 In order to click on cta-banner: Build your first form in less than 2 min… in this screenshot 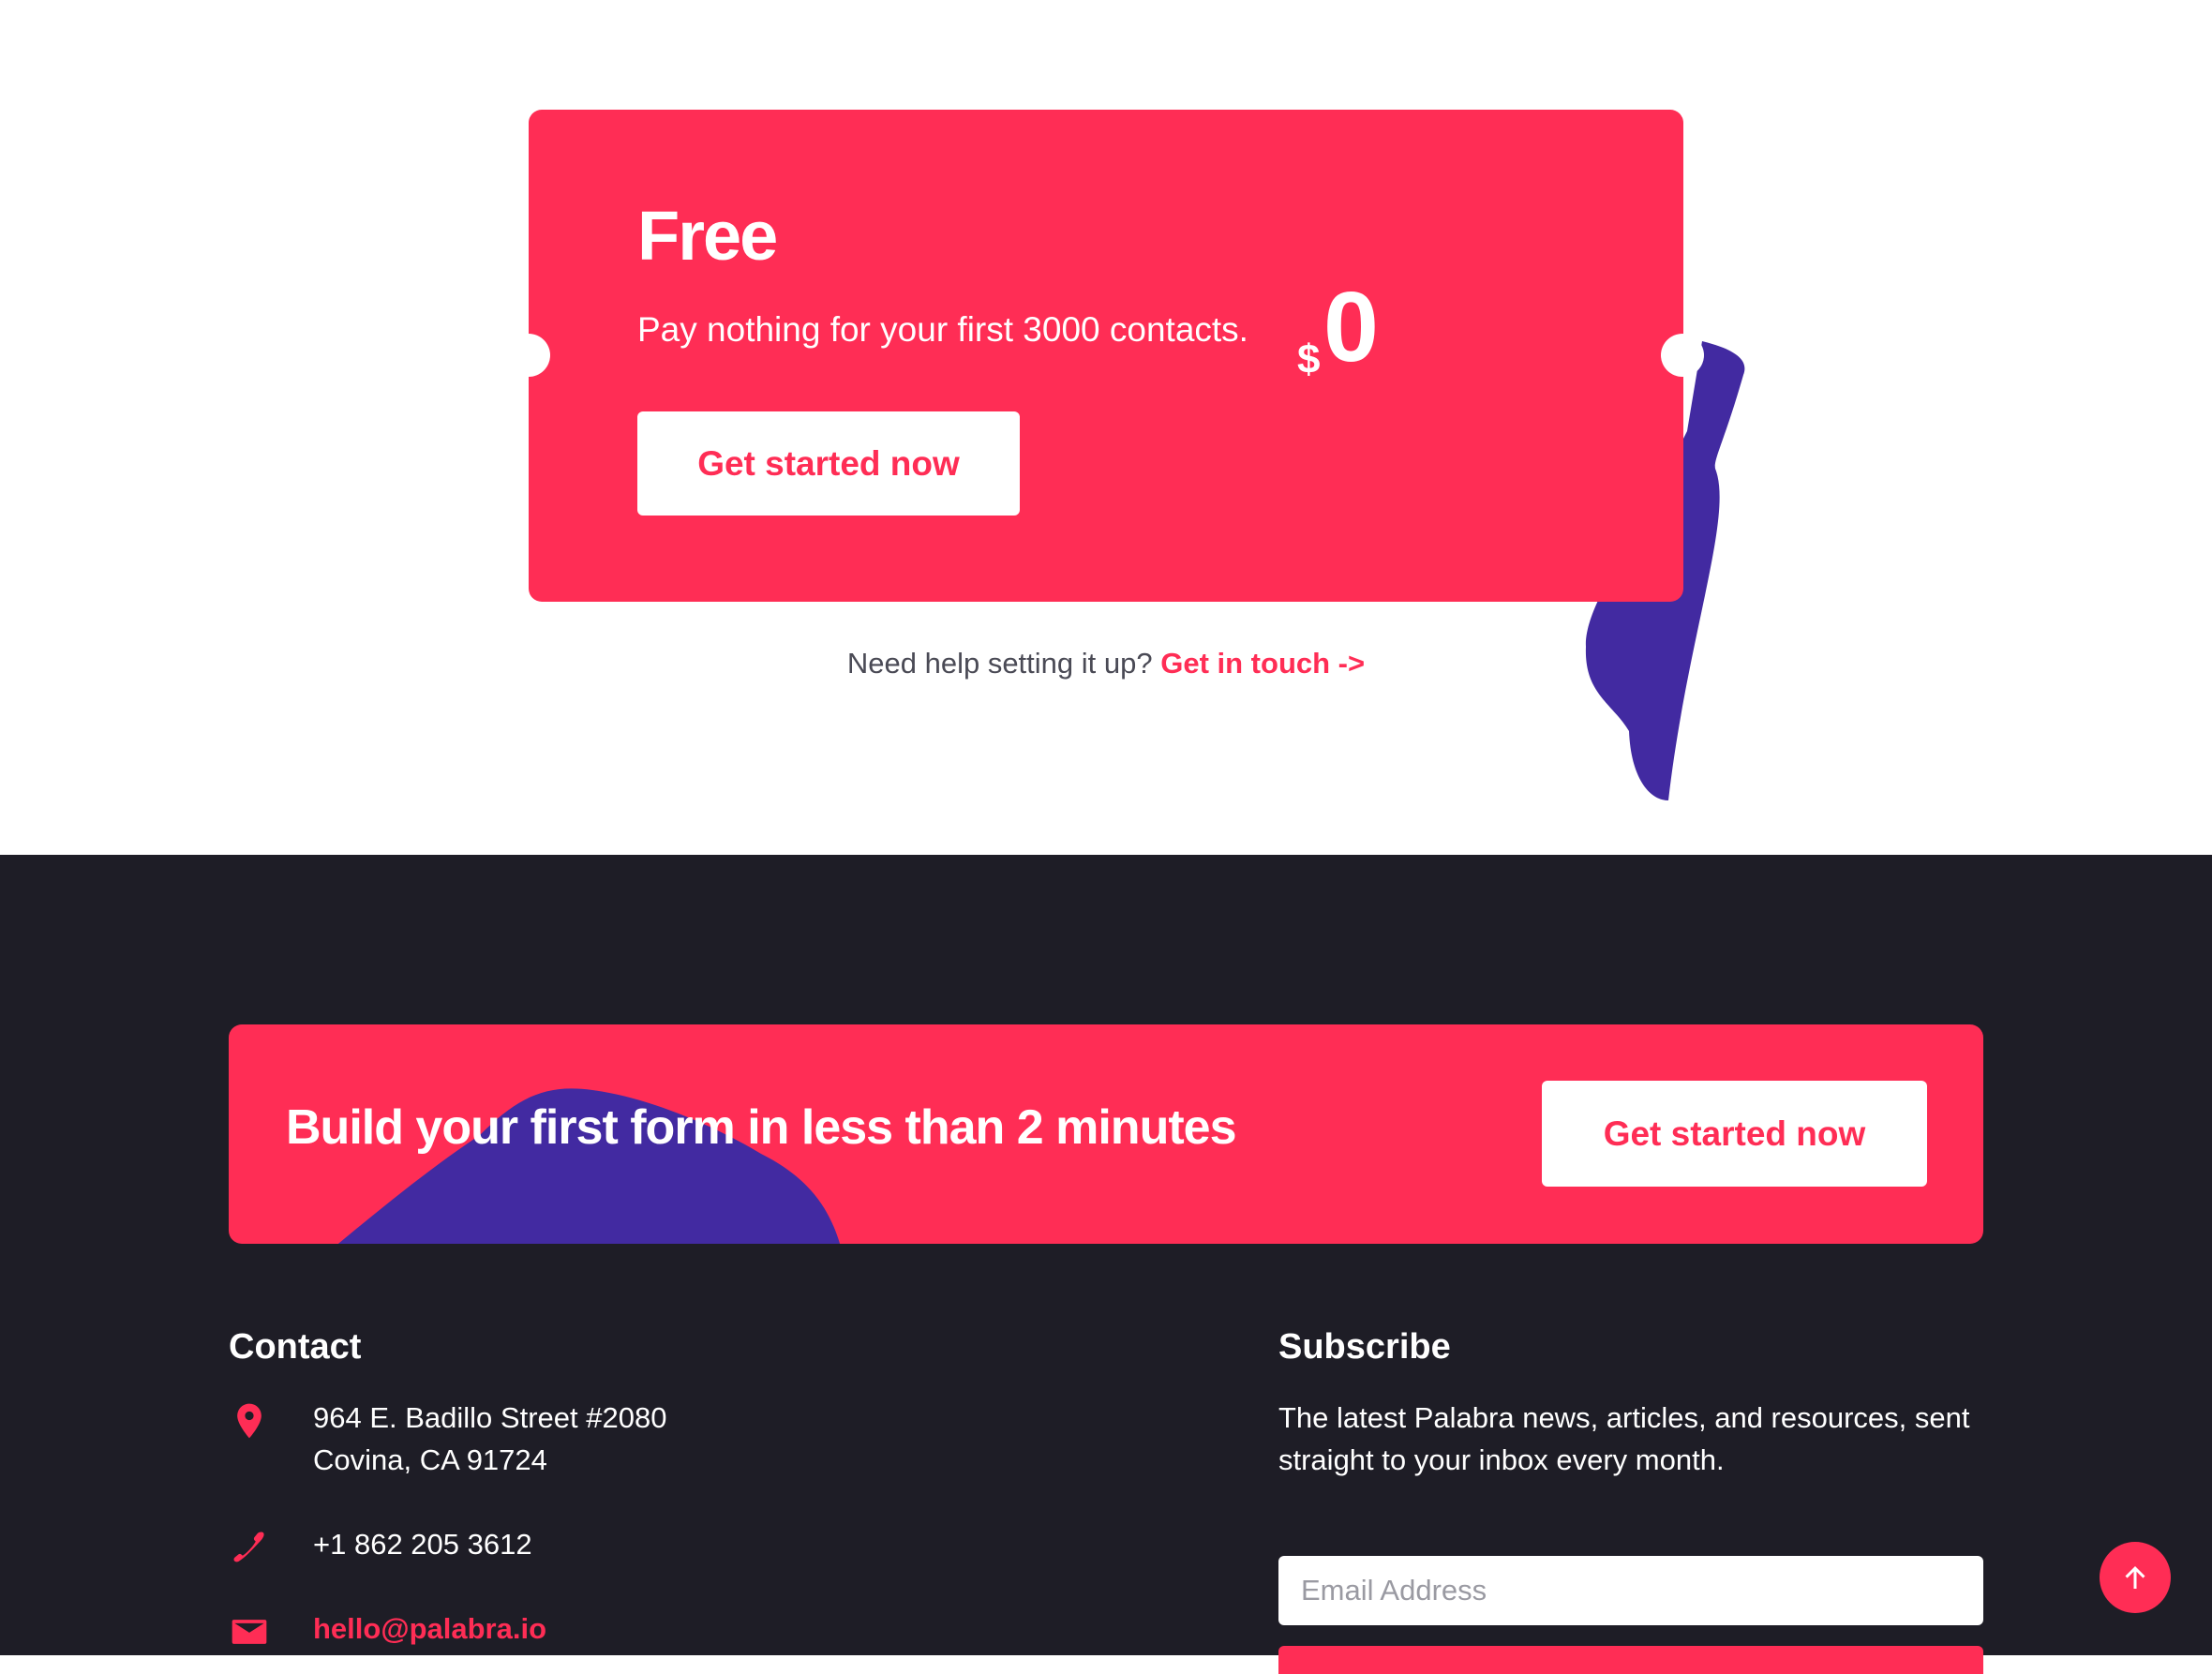, I will do `click(1106, 1134)`.